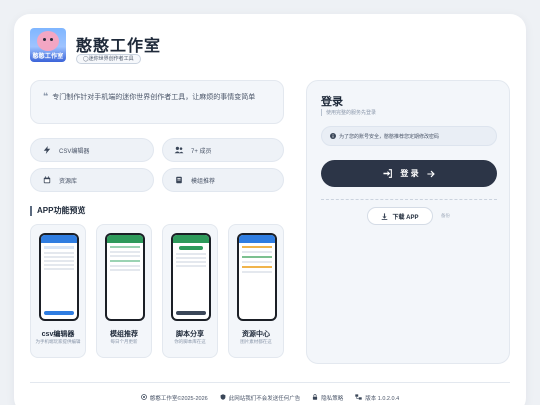 This screenshot has width=540, height=405. Describe the element at coordinates (389, 136) in the screenshot. I see `security-info-text: 为了您的账号安全，憨憨推荐您定期修改密码` at that location.